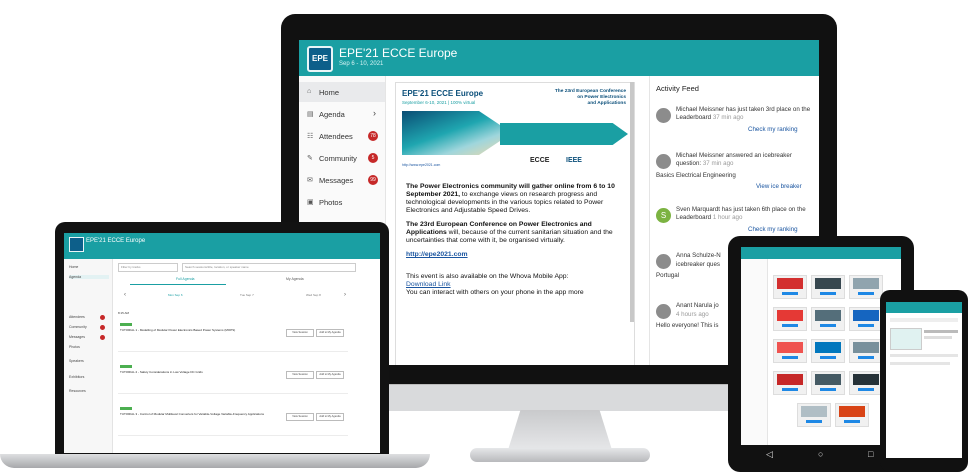  I want to click on laptop-app-header: EPE'21 ECCE Europe, so click(222, 246).